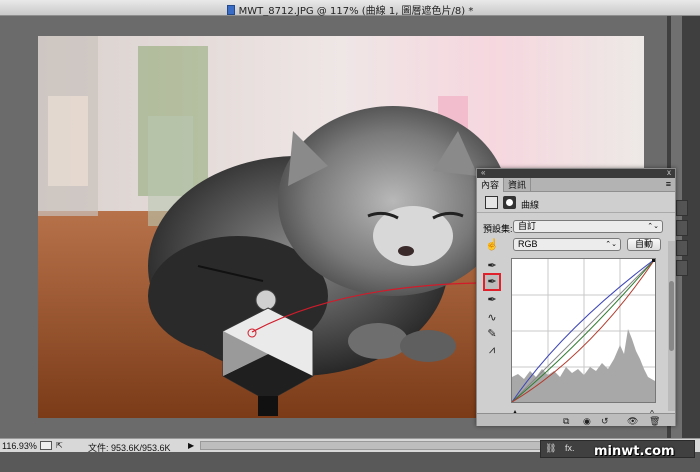 This screenshot has width=700, height=472. Describe the element at coordinates (584, 412) in the screenshot. I see `input-slider` at that location.